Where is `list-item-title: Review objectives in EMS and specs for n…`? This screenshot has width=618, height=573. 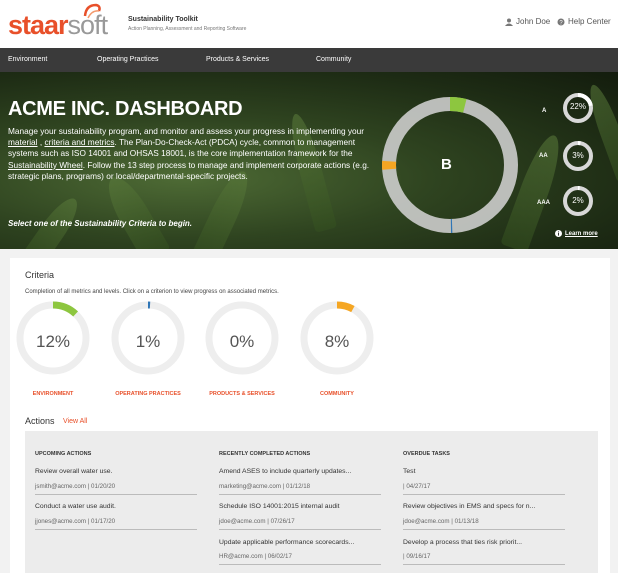 list-item-title: Review objectives in EMS and specs for n… is located at coordinates (469, 506).